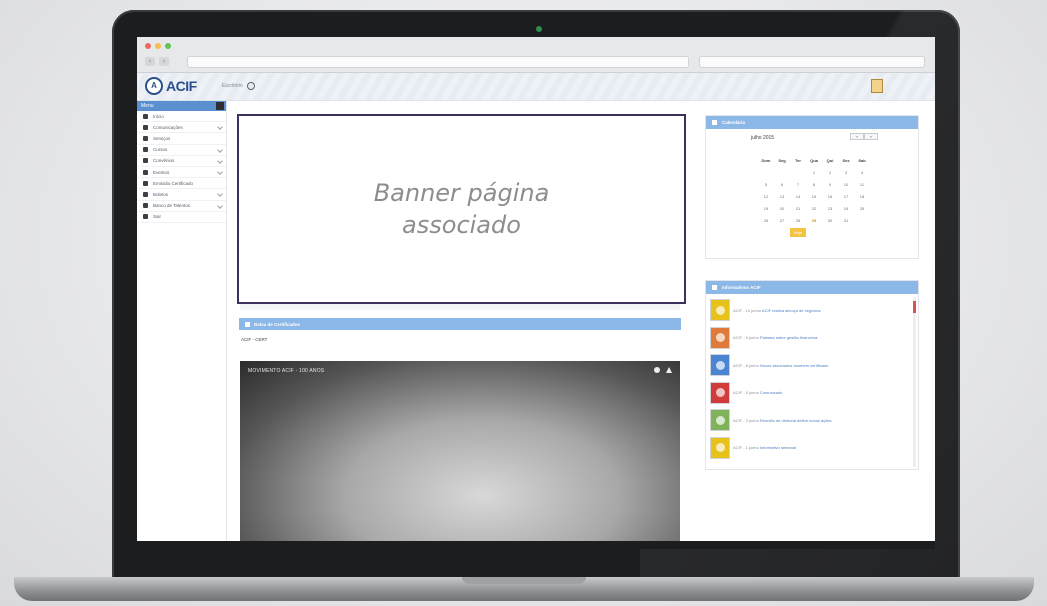  Describe the element at coordinates (877, 86) in the screenshot. I see `document-icon` at that location.